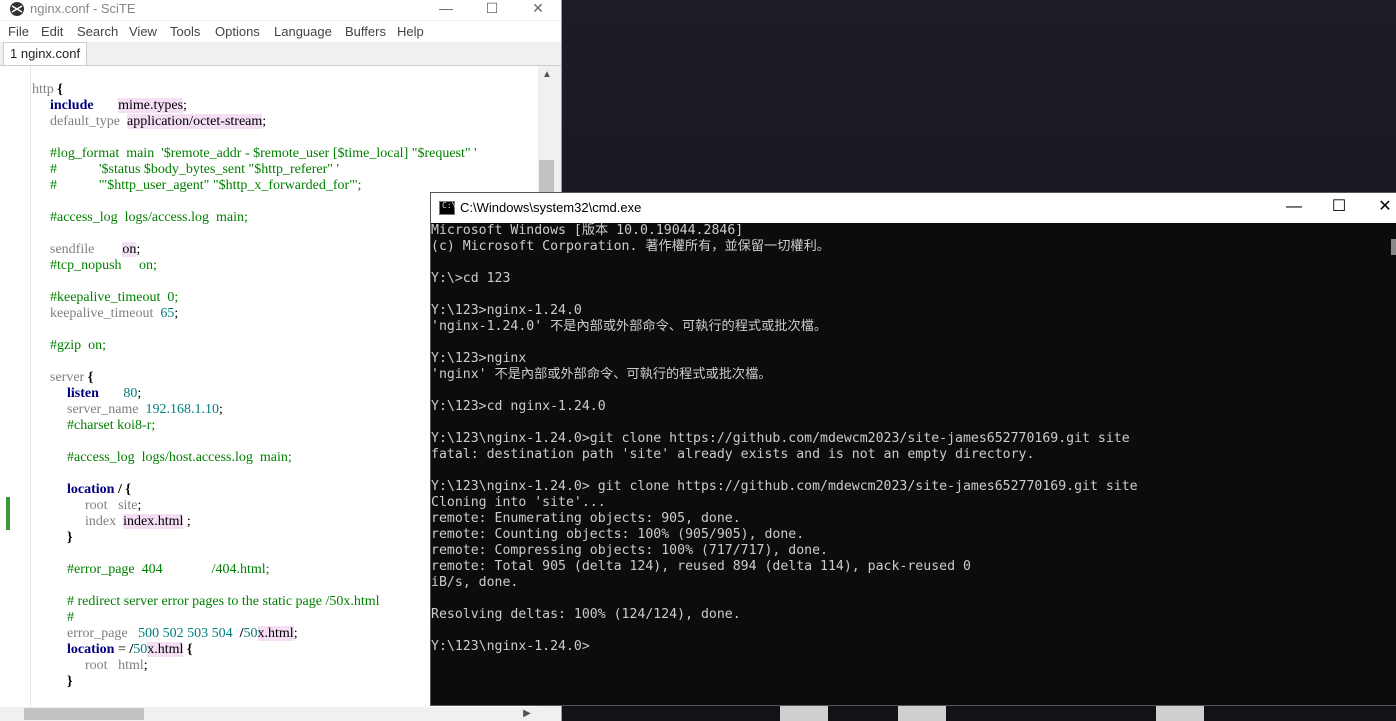  I want to click on console-line: Y:\123>cd nginx-1.24.0, so click(518, 406).